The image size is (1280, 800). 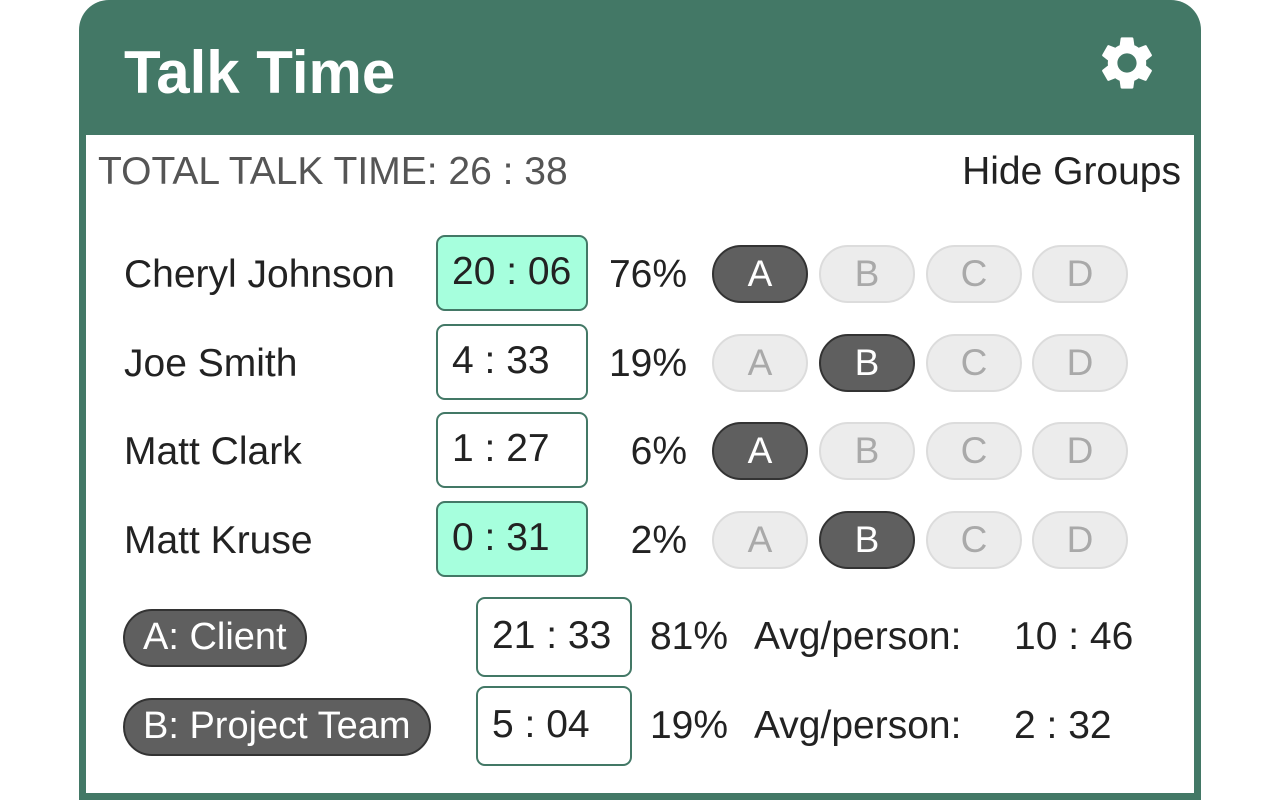 I want to click on person-time: 1 : 27, so click(x=512, y=450).